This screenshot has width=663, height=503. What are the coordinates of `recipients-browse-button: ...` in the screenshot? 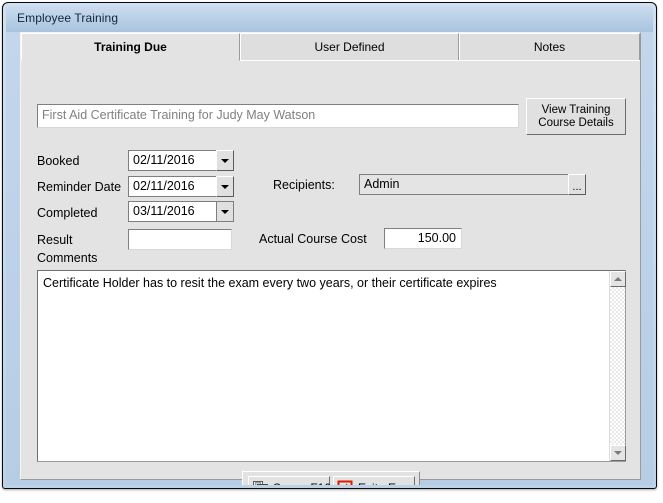 It's located at (577, 184).